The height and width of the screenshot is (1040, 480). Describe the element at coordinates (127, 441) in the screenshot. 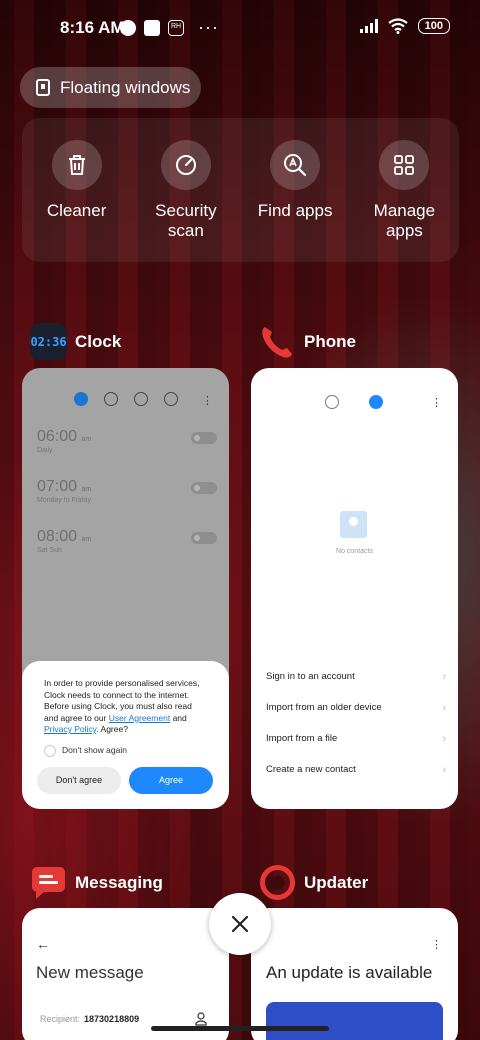

I see `alarm-item: 06:00 am Daily` at that location.